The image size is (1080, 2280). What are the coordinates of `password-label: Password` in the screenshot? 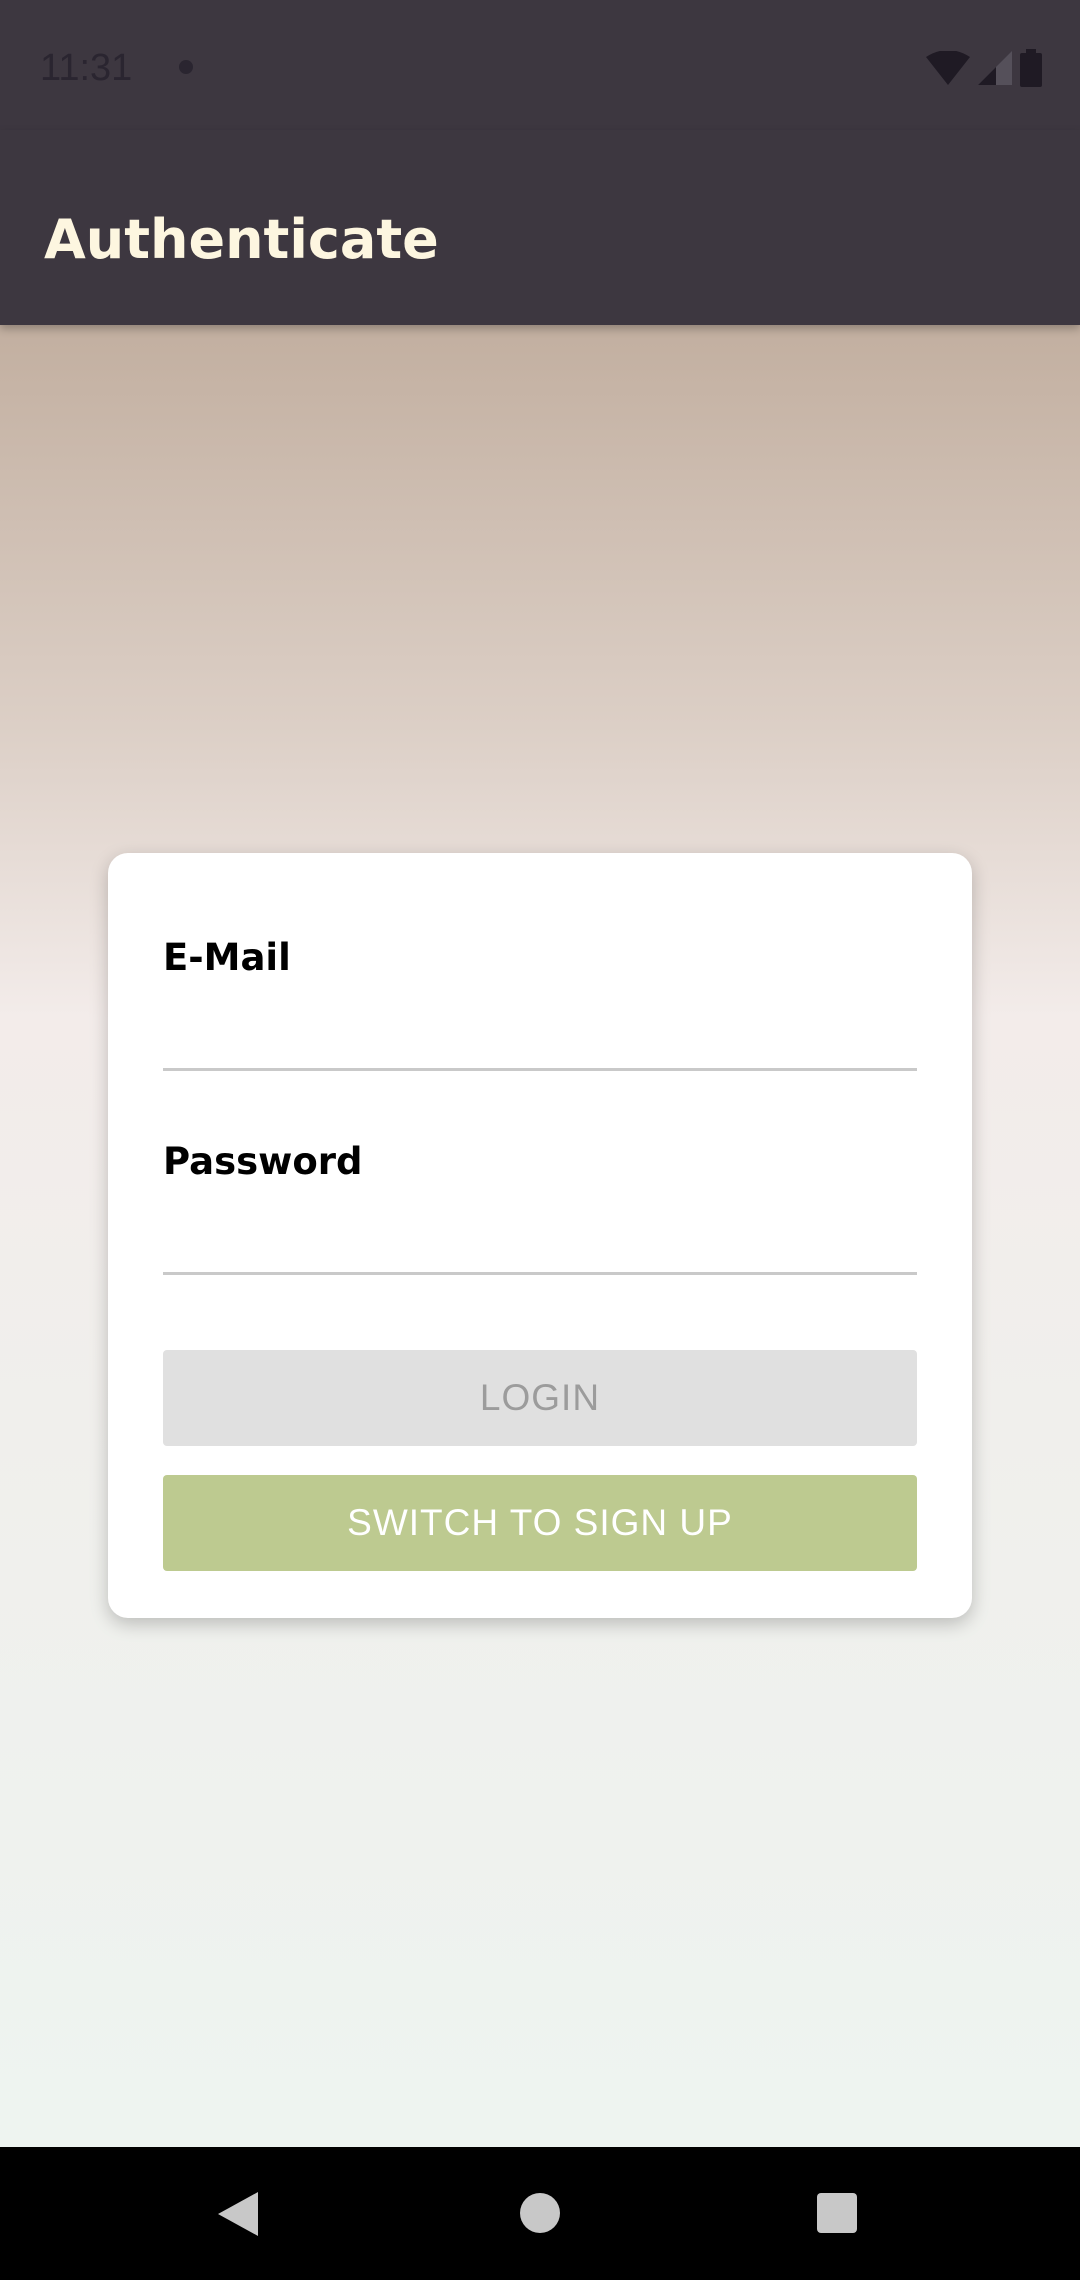 It's located at (263, 1161).